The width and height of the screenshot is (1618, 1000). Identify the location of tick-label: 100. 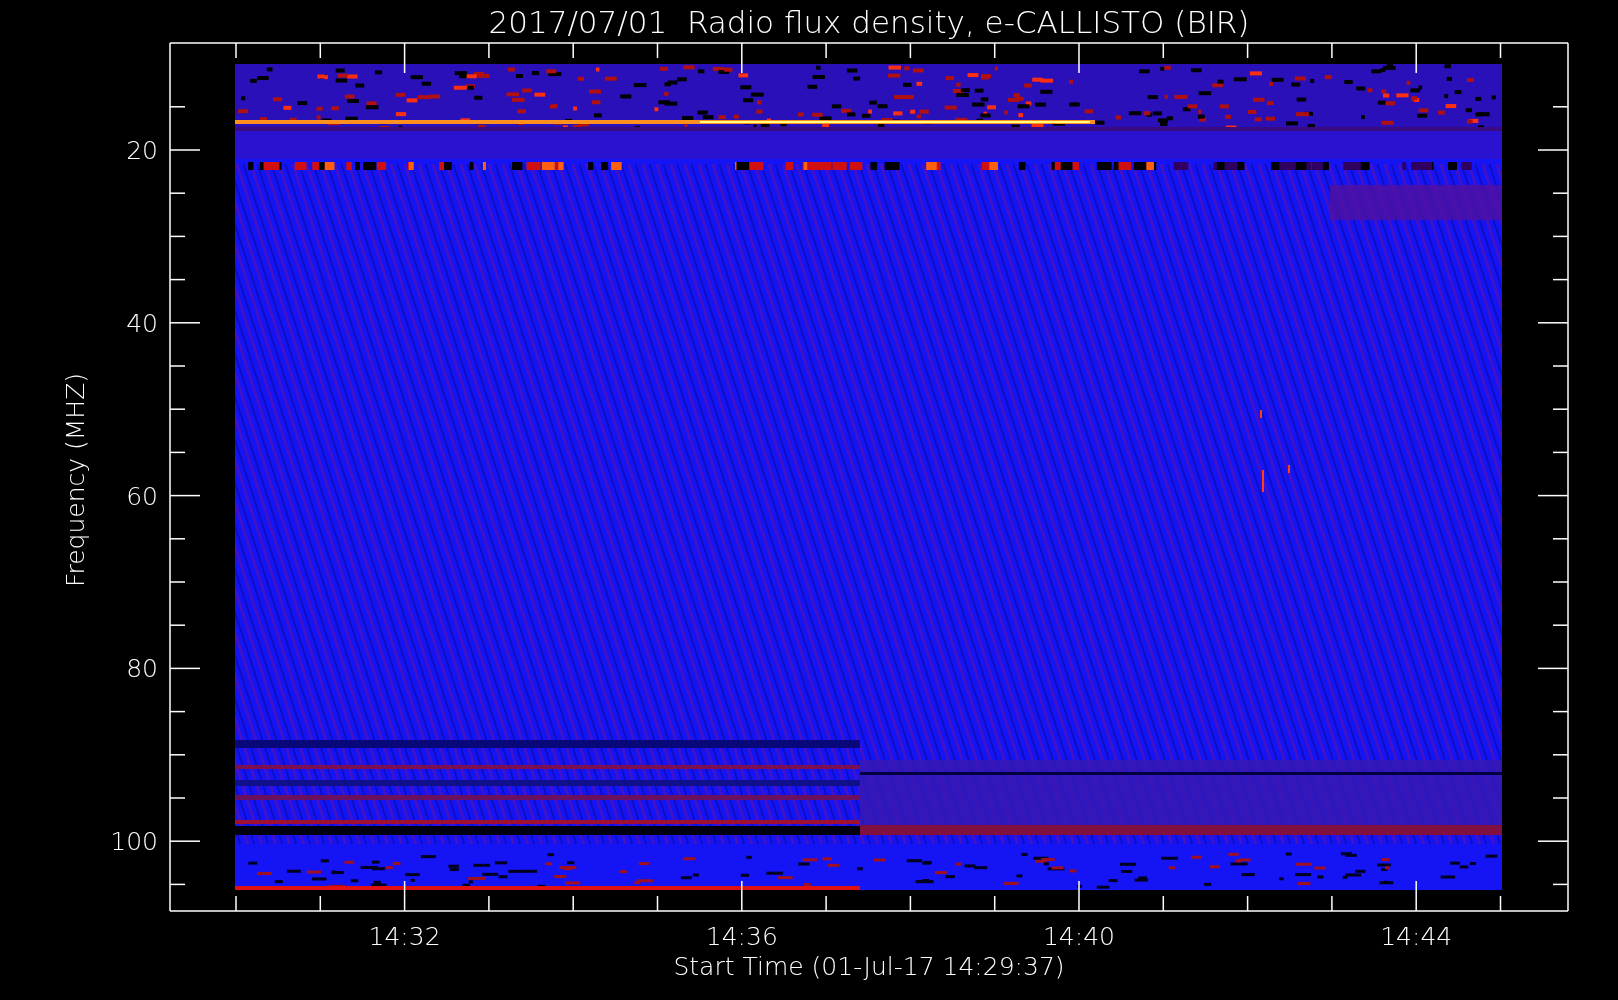
(134, 842).